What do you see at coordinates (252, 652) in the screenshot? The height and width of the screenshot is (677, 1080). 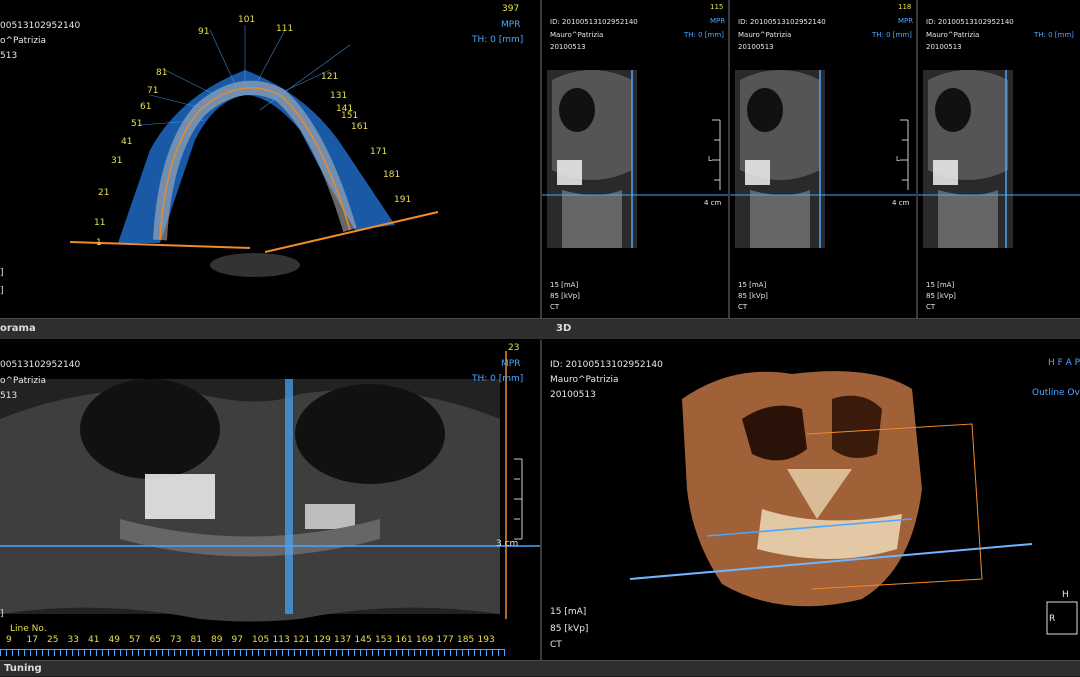 I see `ruler-scale` at bounding box center [252, 652].